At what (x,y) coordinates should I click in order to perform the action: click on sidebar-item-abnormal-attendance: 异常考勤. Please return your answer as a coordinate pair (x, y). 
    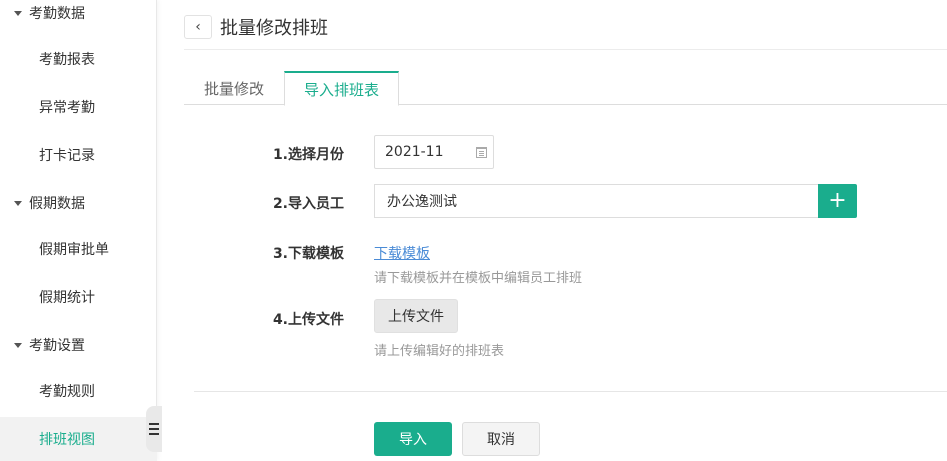
    Looking at the image, I should click on (78, 107).